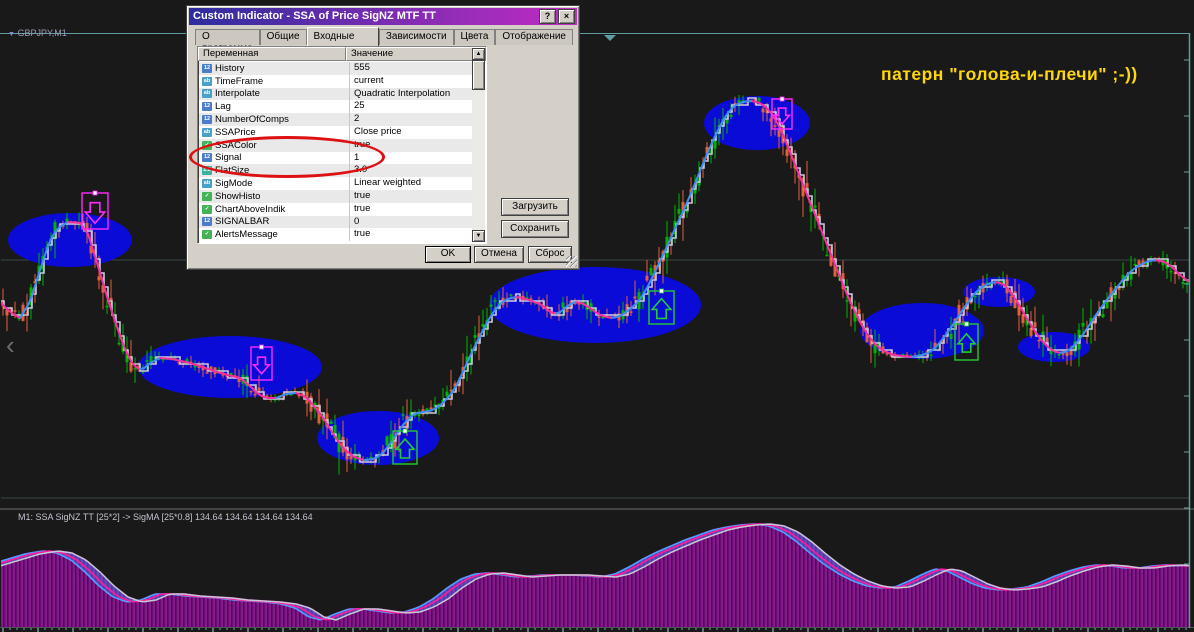  I want to click on param-name: History, so click(230, 68).